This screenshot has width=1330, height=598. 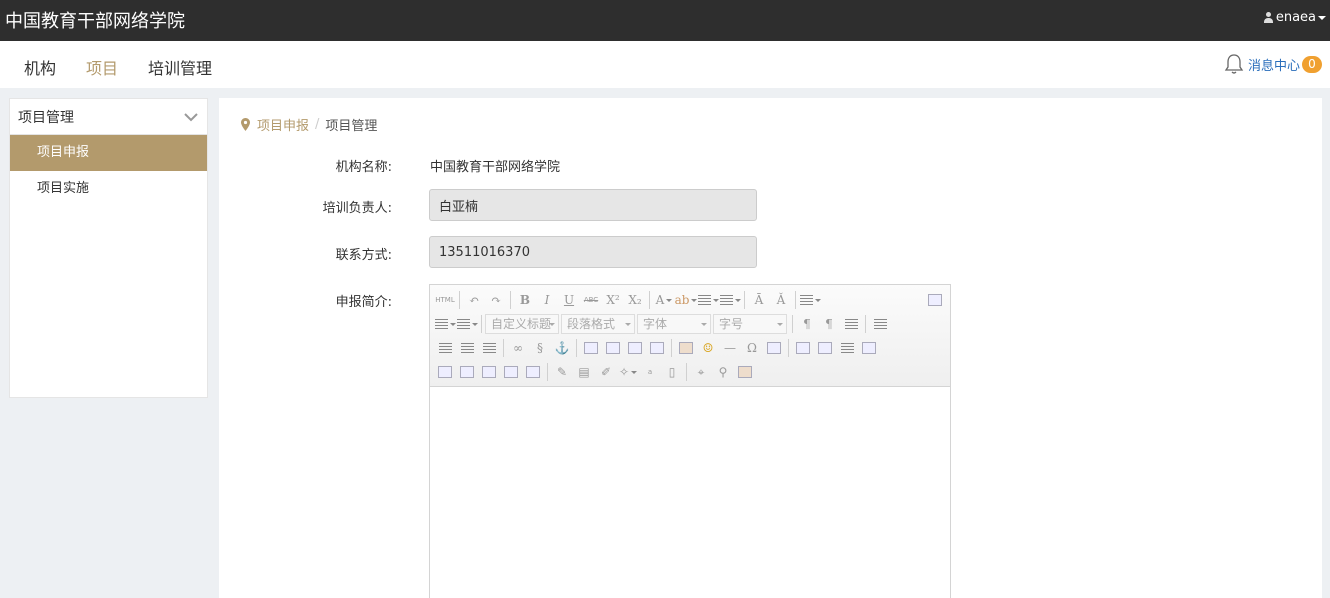 I want to click on superscript-icon: X², so click(x=613, y=300).